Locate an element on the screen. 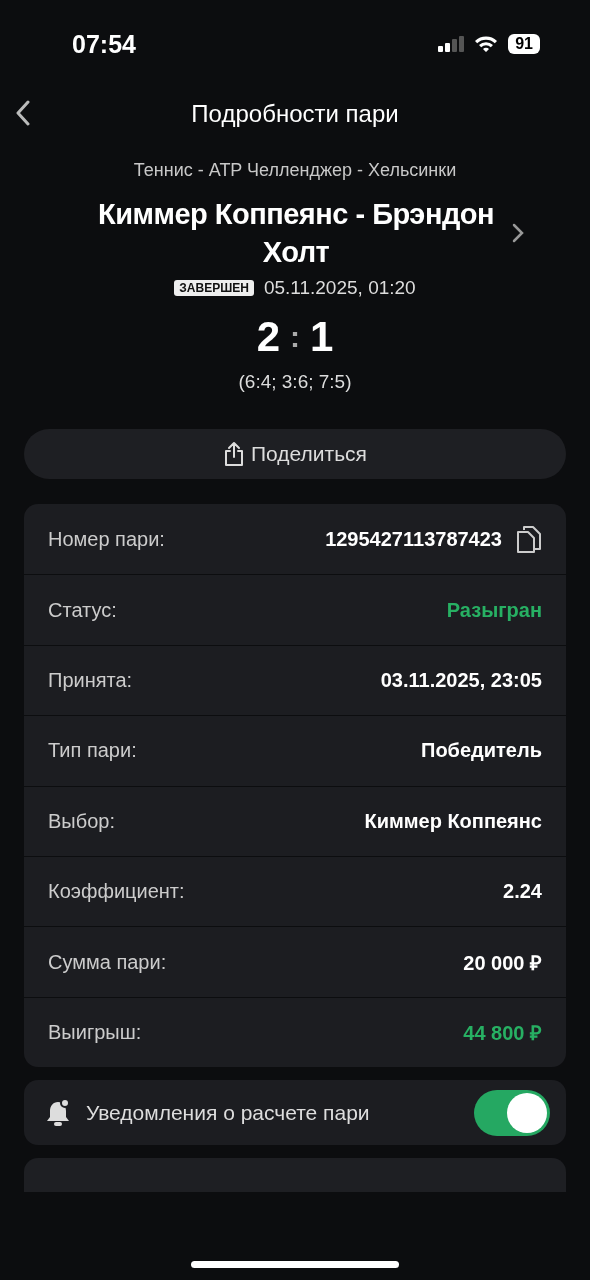 The image size is (590, 1280). share-button: Поделиться is located at coordinates (295, 454).